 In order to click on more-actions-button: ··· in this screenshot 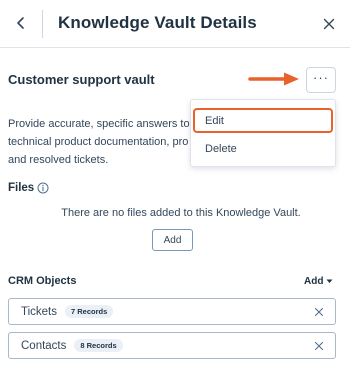, I will do `click(321, 80)`.